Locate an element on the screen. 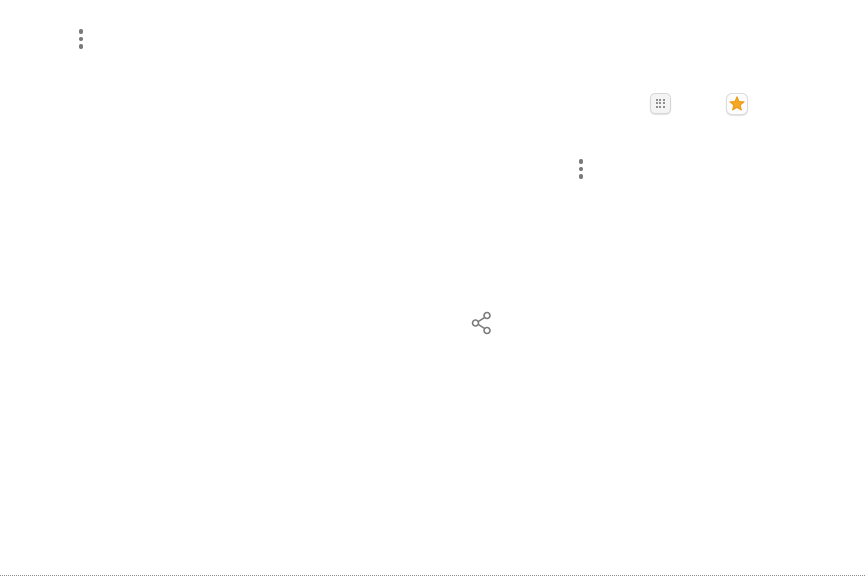  share-icon is located at coordinates (481, 323).